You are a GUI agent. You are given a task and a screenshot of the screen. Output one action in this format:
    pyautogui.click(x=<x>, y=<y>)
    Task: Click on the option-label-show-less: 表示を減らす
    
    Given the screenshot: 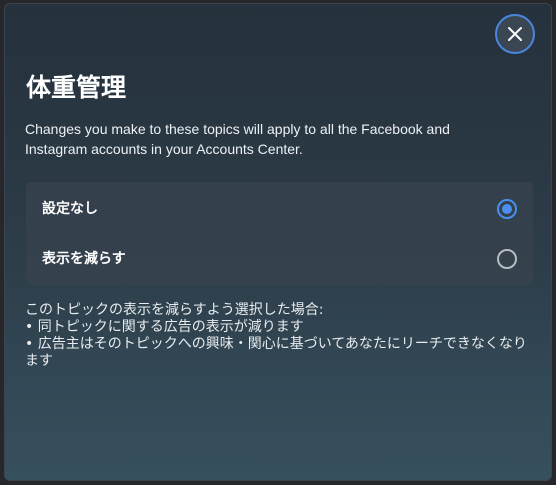 What is the action you would take?
    pyautogui.click(x=84, y=259)
    